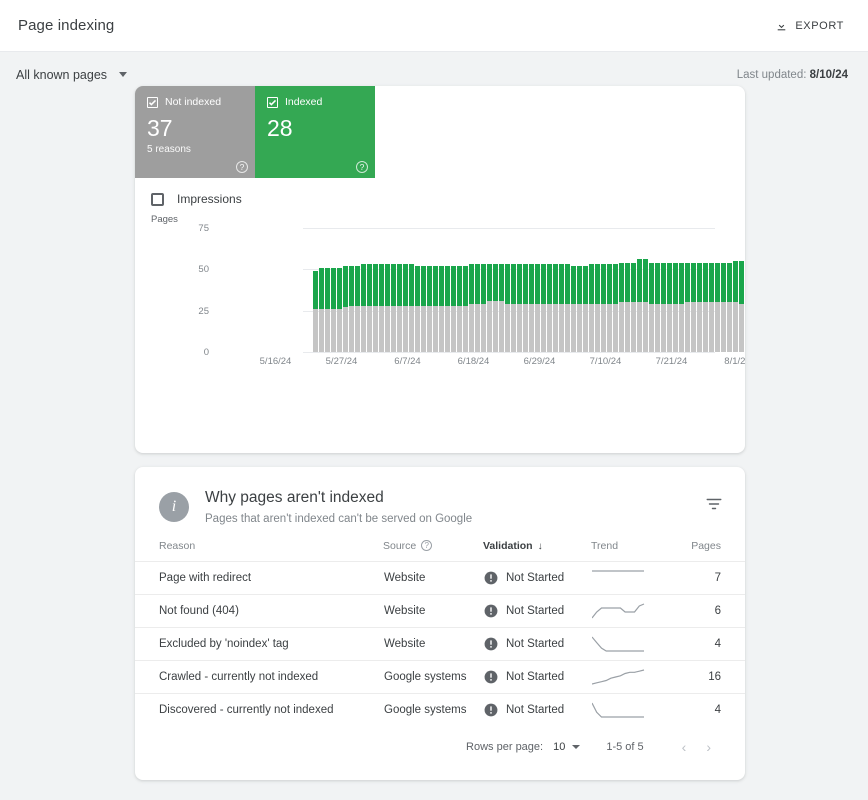  I want to click on cell-reason: Crawled - currently not indexed, so click(259, 677).